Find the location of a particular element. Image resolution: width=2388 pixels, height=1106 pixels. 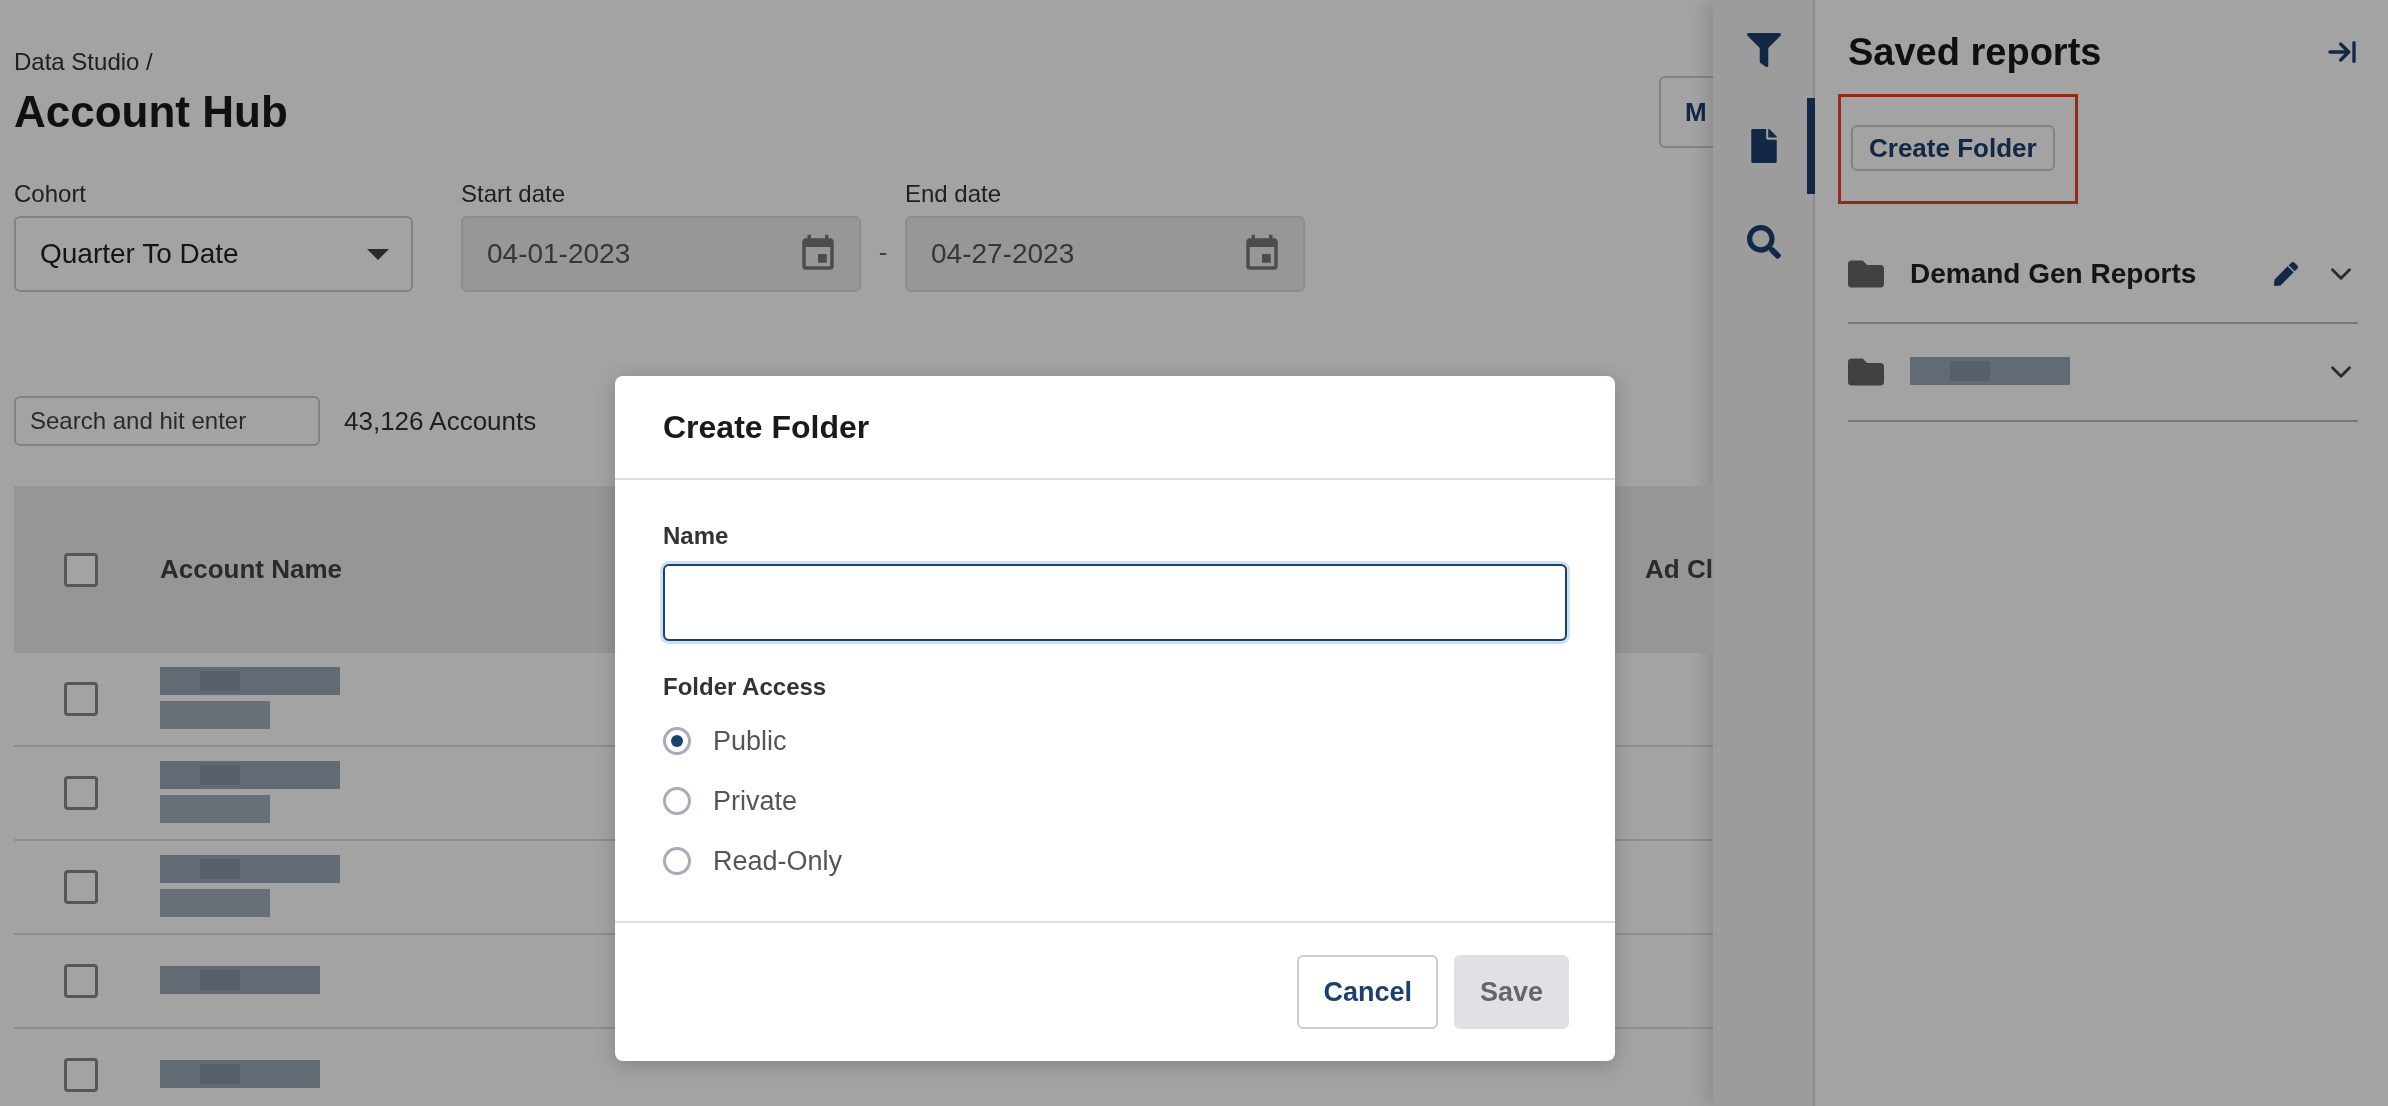

folder-name: Demand Gen Reports is located at coordinates (2079, 274).